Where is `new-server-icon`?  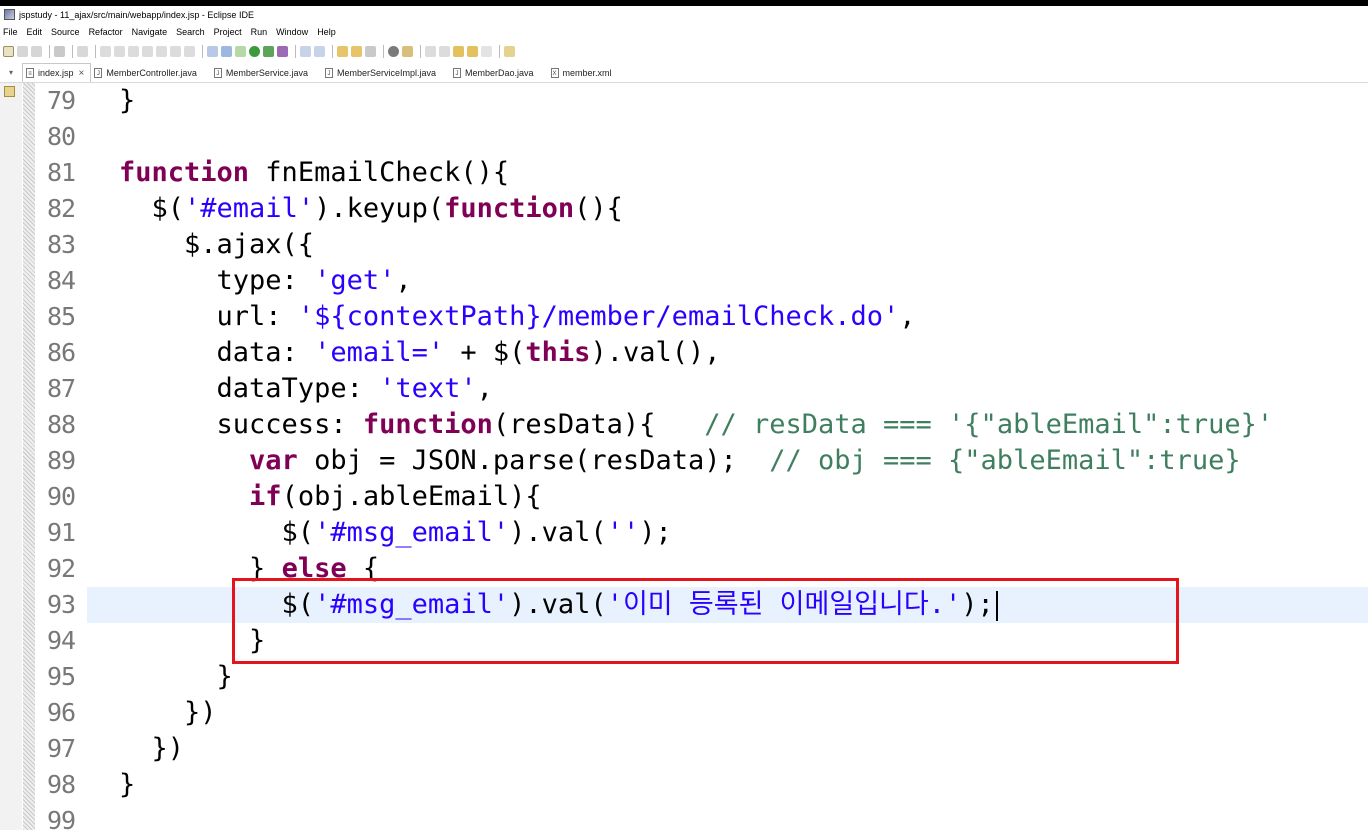
new-server-icon is located at coordinates (305, 51).